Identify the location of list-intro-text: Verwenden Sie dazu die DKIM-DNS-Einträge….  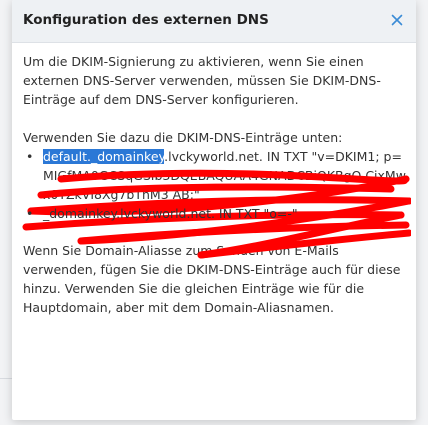
(183, 137).